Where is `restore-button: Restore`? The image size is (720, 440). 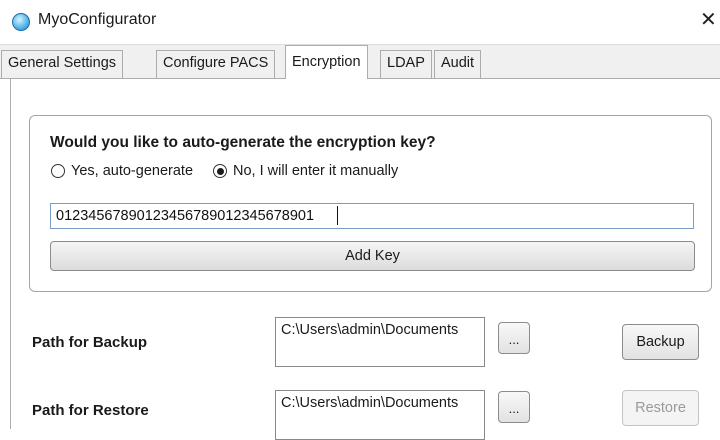
restore-button: Restore is located at coordinates (660, 408).